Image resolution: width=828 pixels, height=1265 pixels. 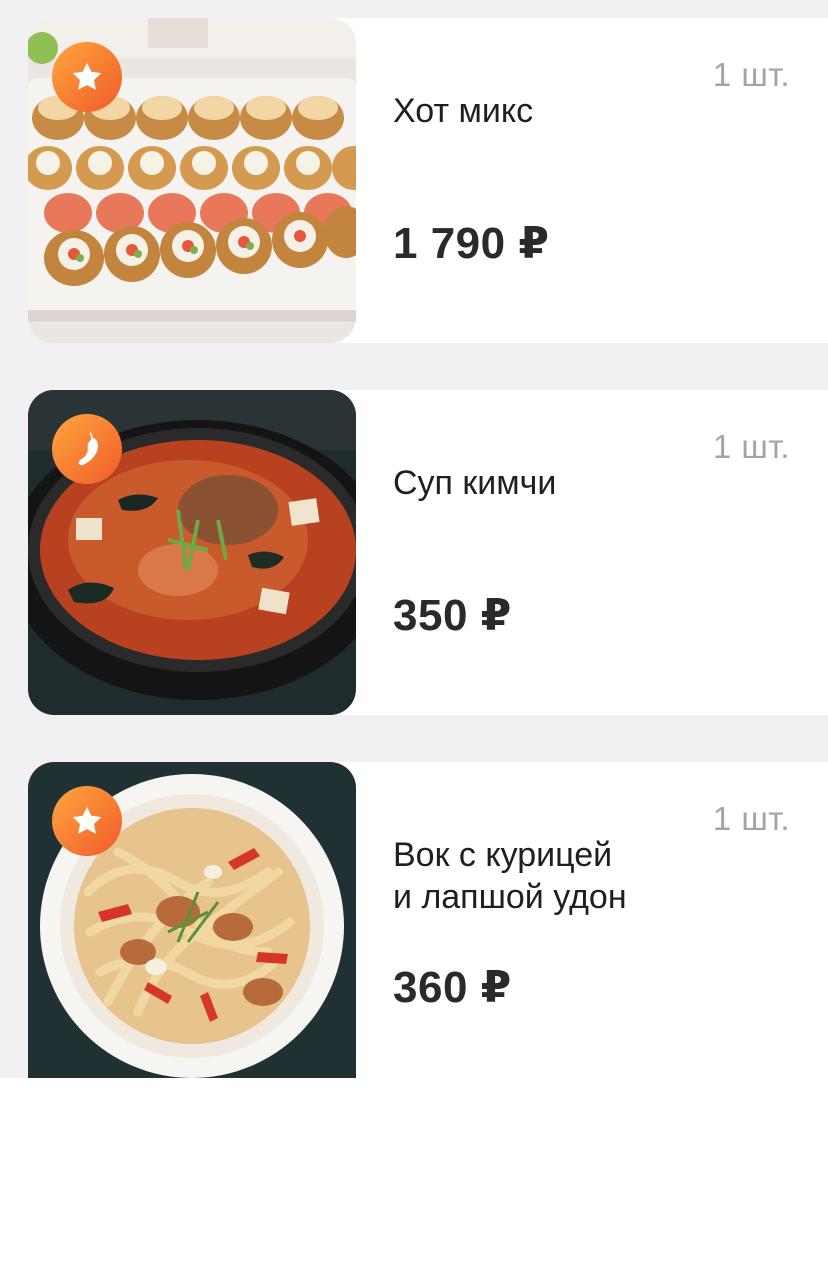 What do you see at coordinates (192, 920) in the screenshot?
I see `product-photo-wok-udon` at bounding box center [192, 920].